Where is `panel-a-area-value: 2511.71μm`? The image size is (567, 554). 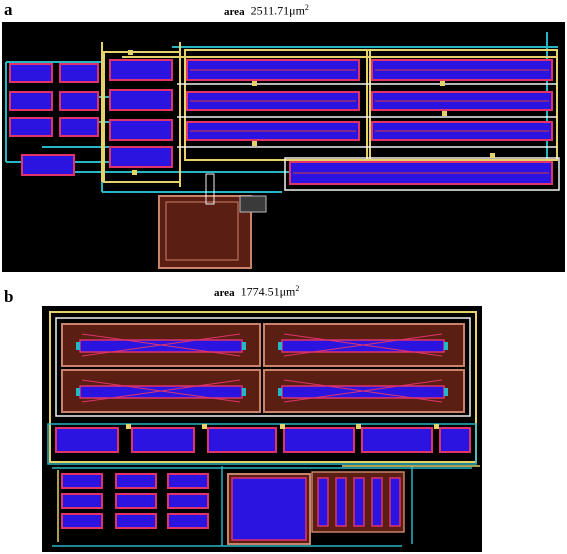 panel-a-area-value: 2511.71μm is located at coordinates (277, 10).